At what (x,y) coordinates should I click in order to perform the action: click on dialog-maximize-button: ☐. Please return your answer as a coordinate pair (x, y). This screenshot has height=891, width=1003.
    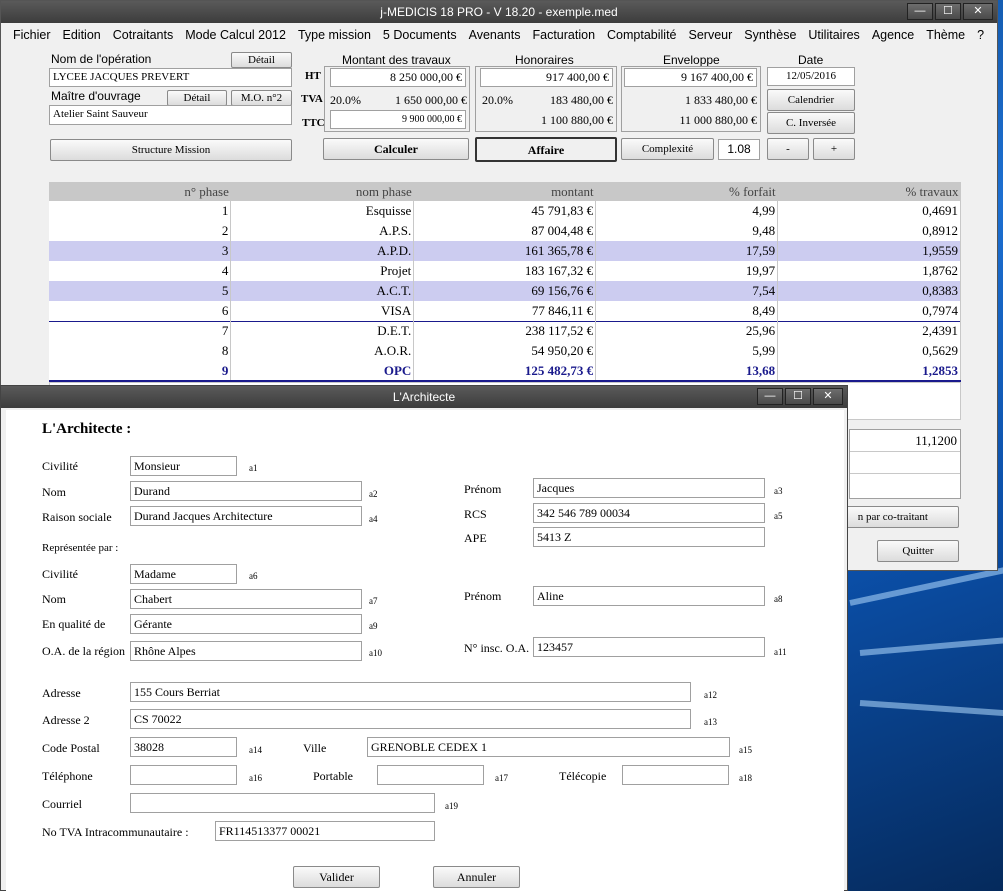
    Looking at the image, I should click on (798, 396).